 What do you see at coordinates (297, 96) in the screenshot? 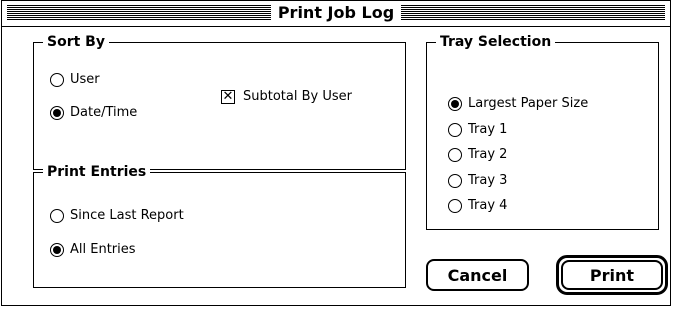
I see `subtotal-by-user-label: Subtotal By User` at bounding box center [297, 96].